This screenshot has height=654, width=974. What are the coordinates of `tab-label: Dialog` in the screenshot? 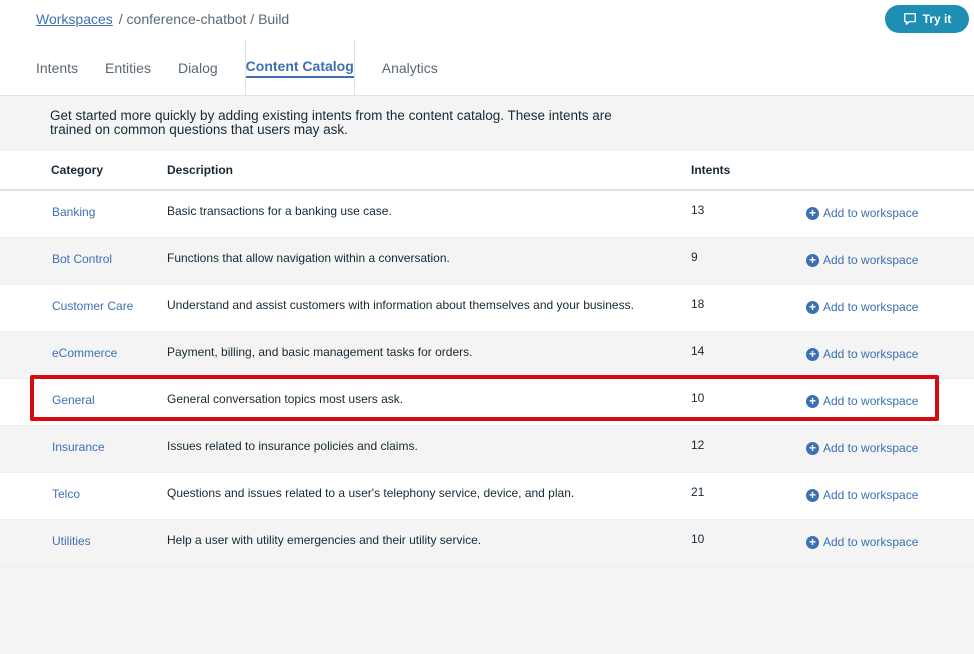 It's located at (197, 68).